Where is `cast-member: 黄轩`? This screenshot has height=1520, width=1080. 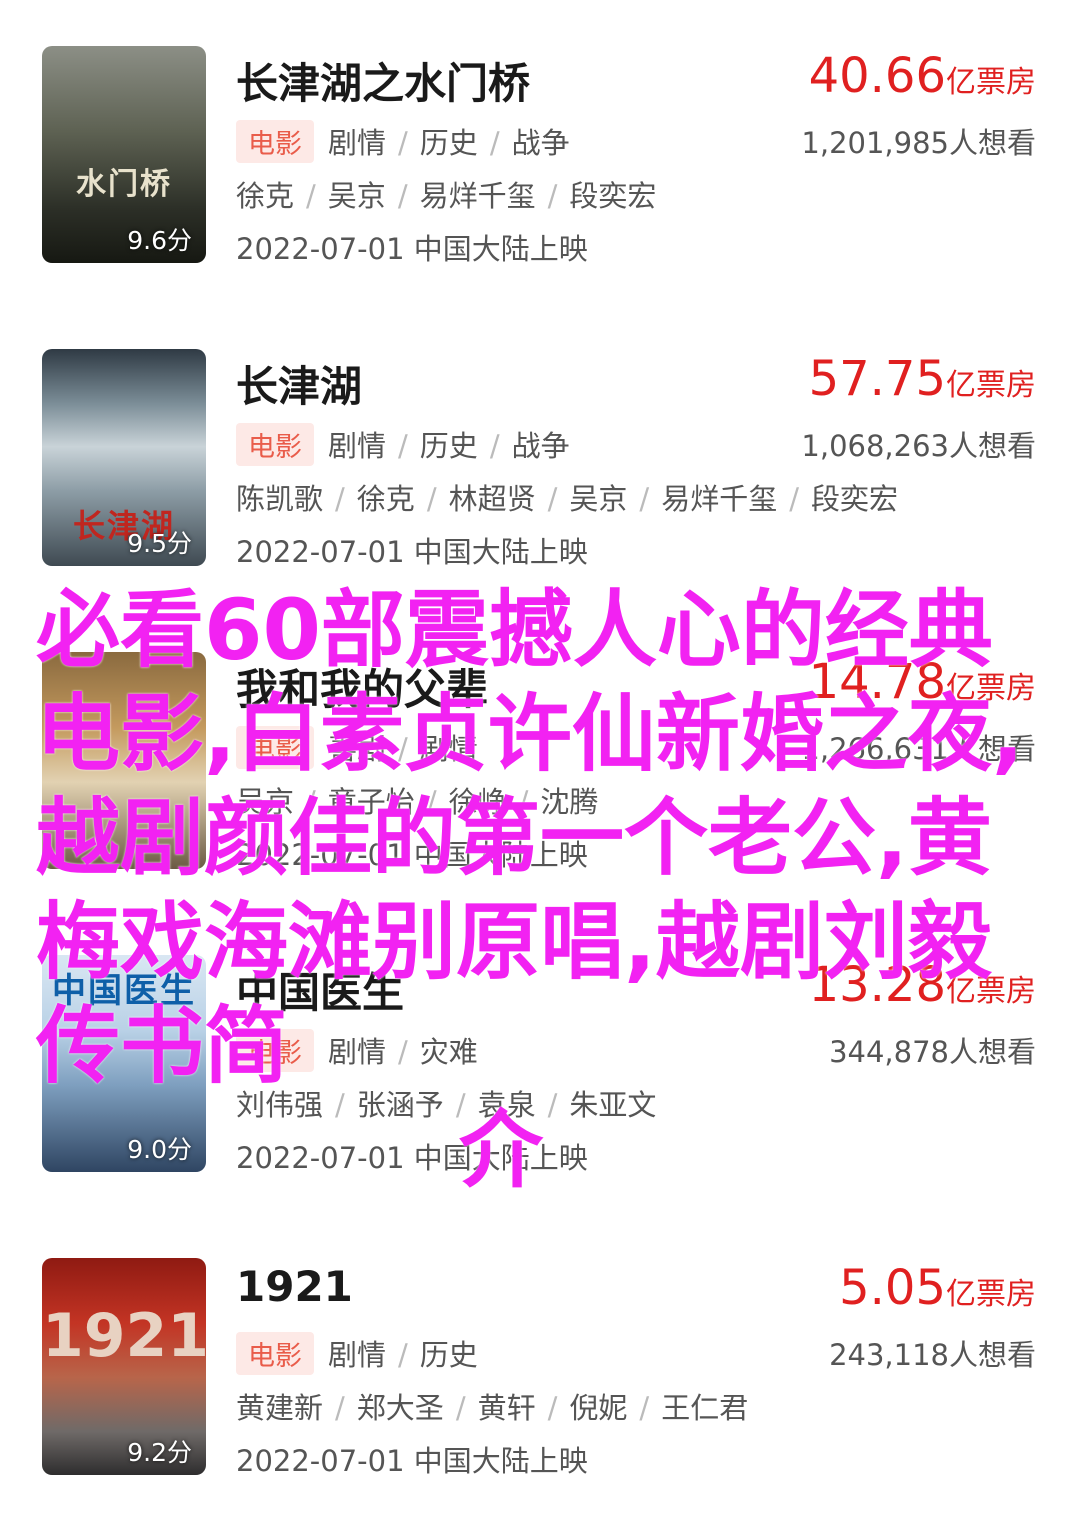
cast-member: 黄轩 is located at coordinates (506, 1408).